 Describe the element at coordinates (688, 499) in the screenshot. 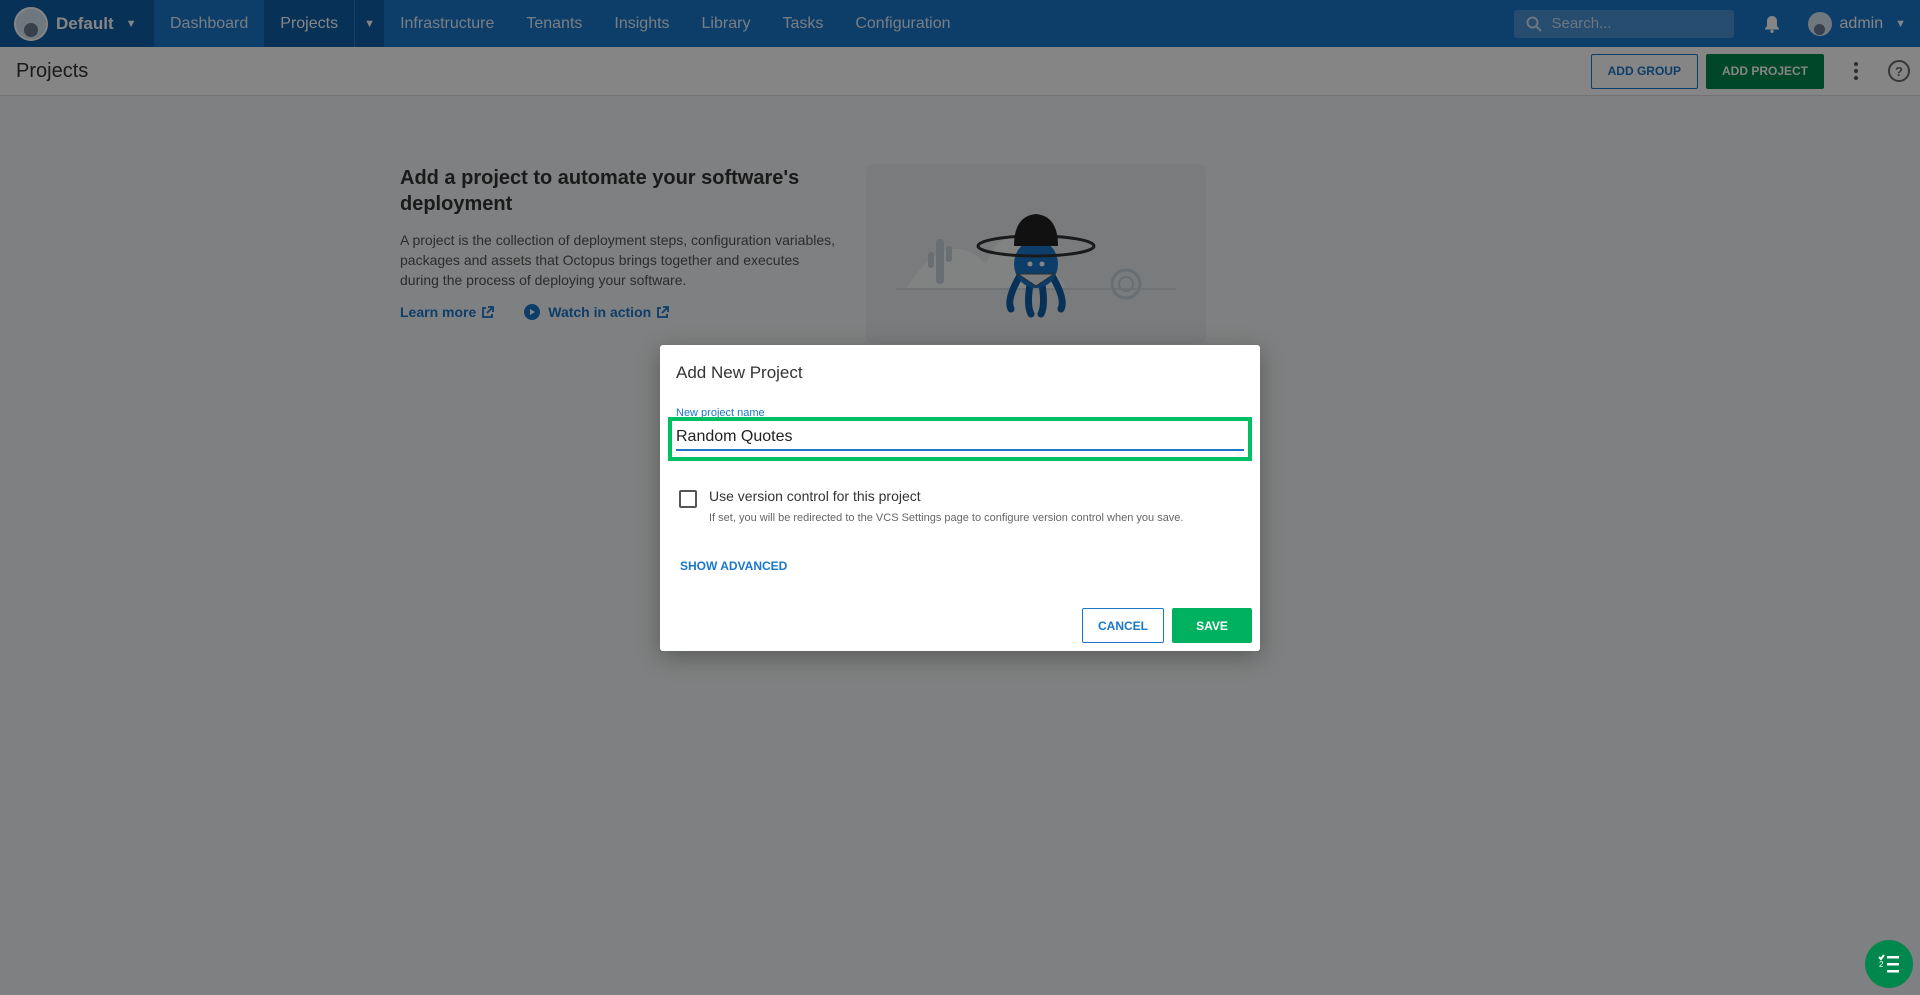

I see `version-control-checkbox` at that location.